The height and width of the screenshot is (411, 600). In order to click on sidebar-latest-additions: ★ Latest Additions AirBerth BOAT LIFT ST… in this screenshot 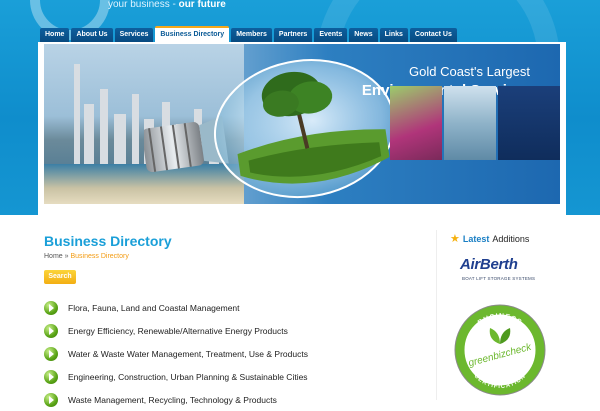, I will do `click(501, 315)`.